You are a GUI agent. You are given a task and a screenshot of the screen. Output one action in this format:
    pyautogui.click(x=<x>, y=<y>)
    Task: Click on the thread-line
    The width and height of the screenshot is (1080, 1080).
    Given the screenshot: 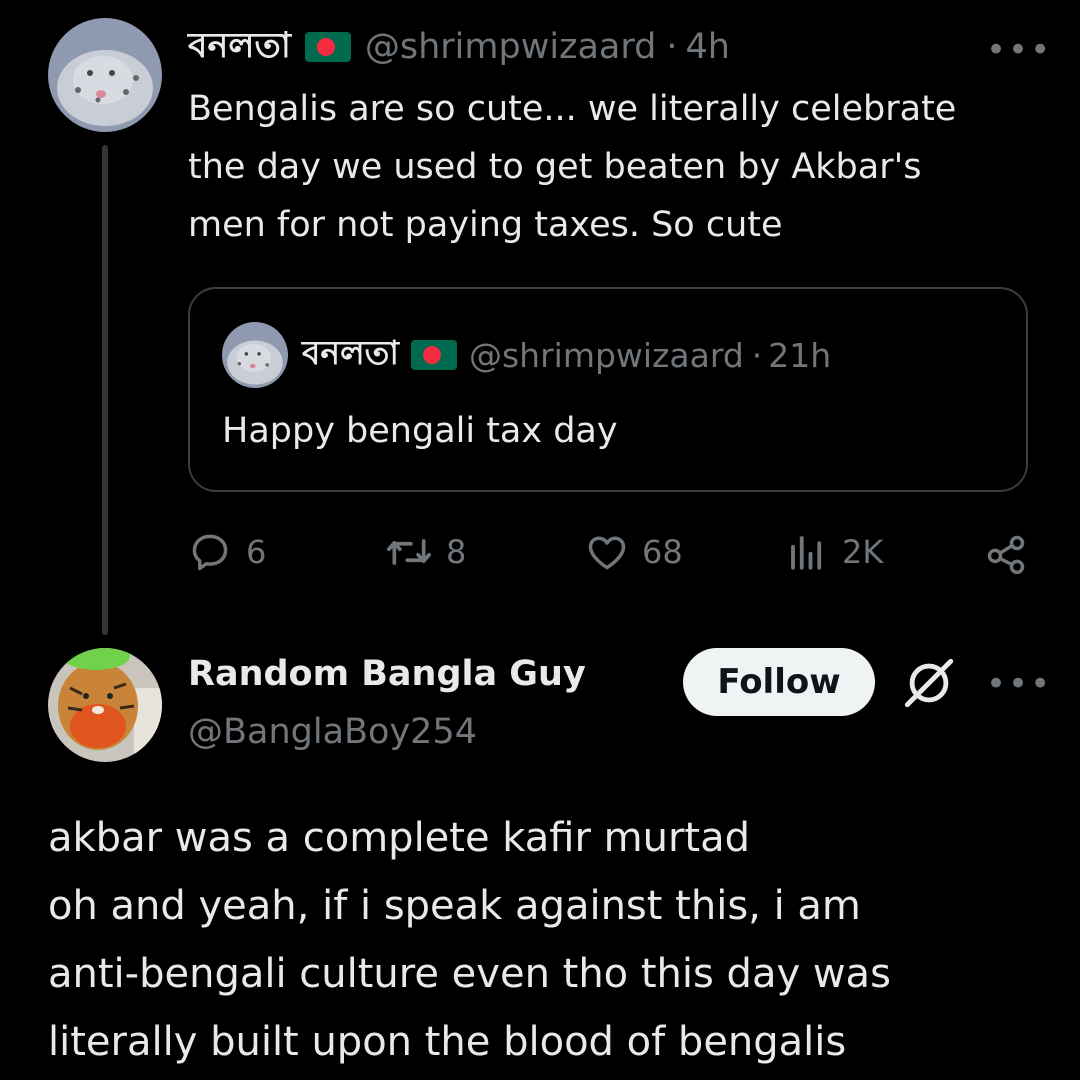 What is the action you would take?
    pyautogui.click(x=105, y=390)
    